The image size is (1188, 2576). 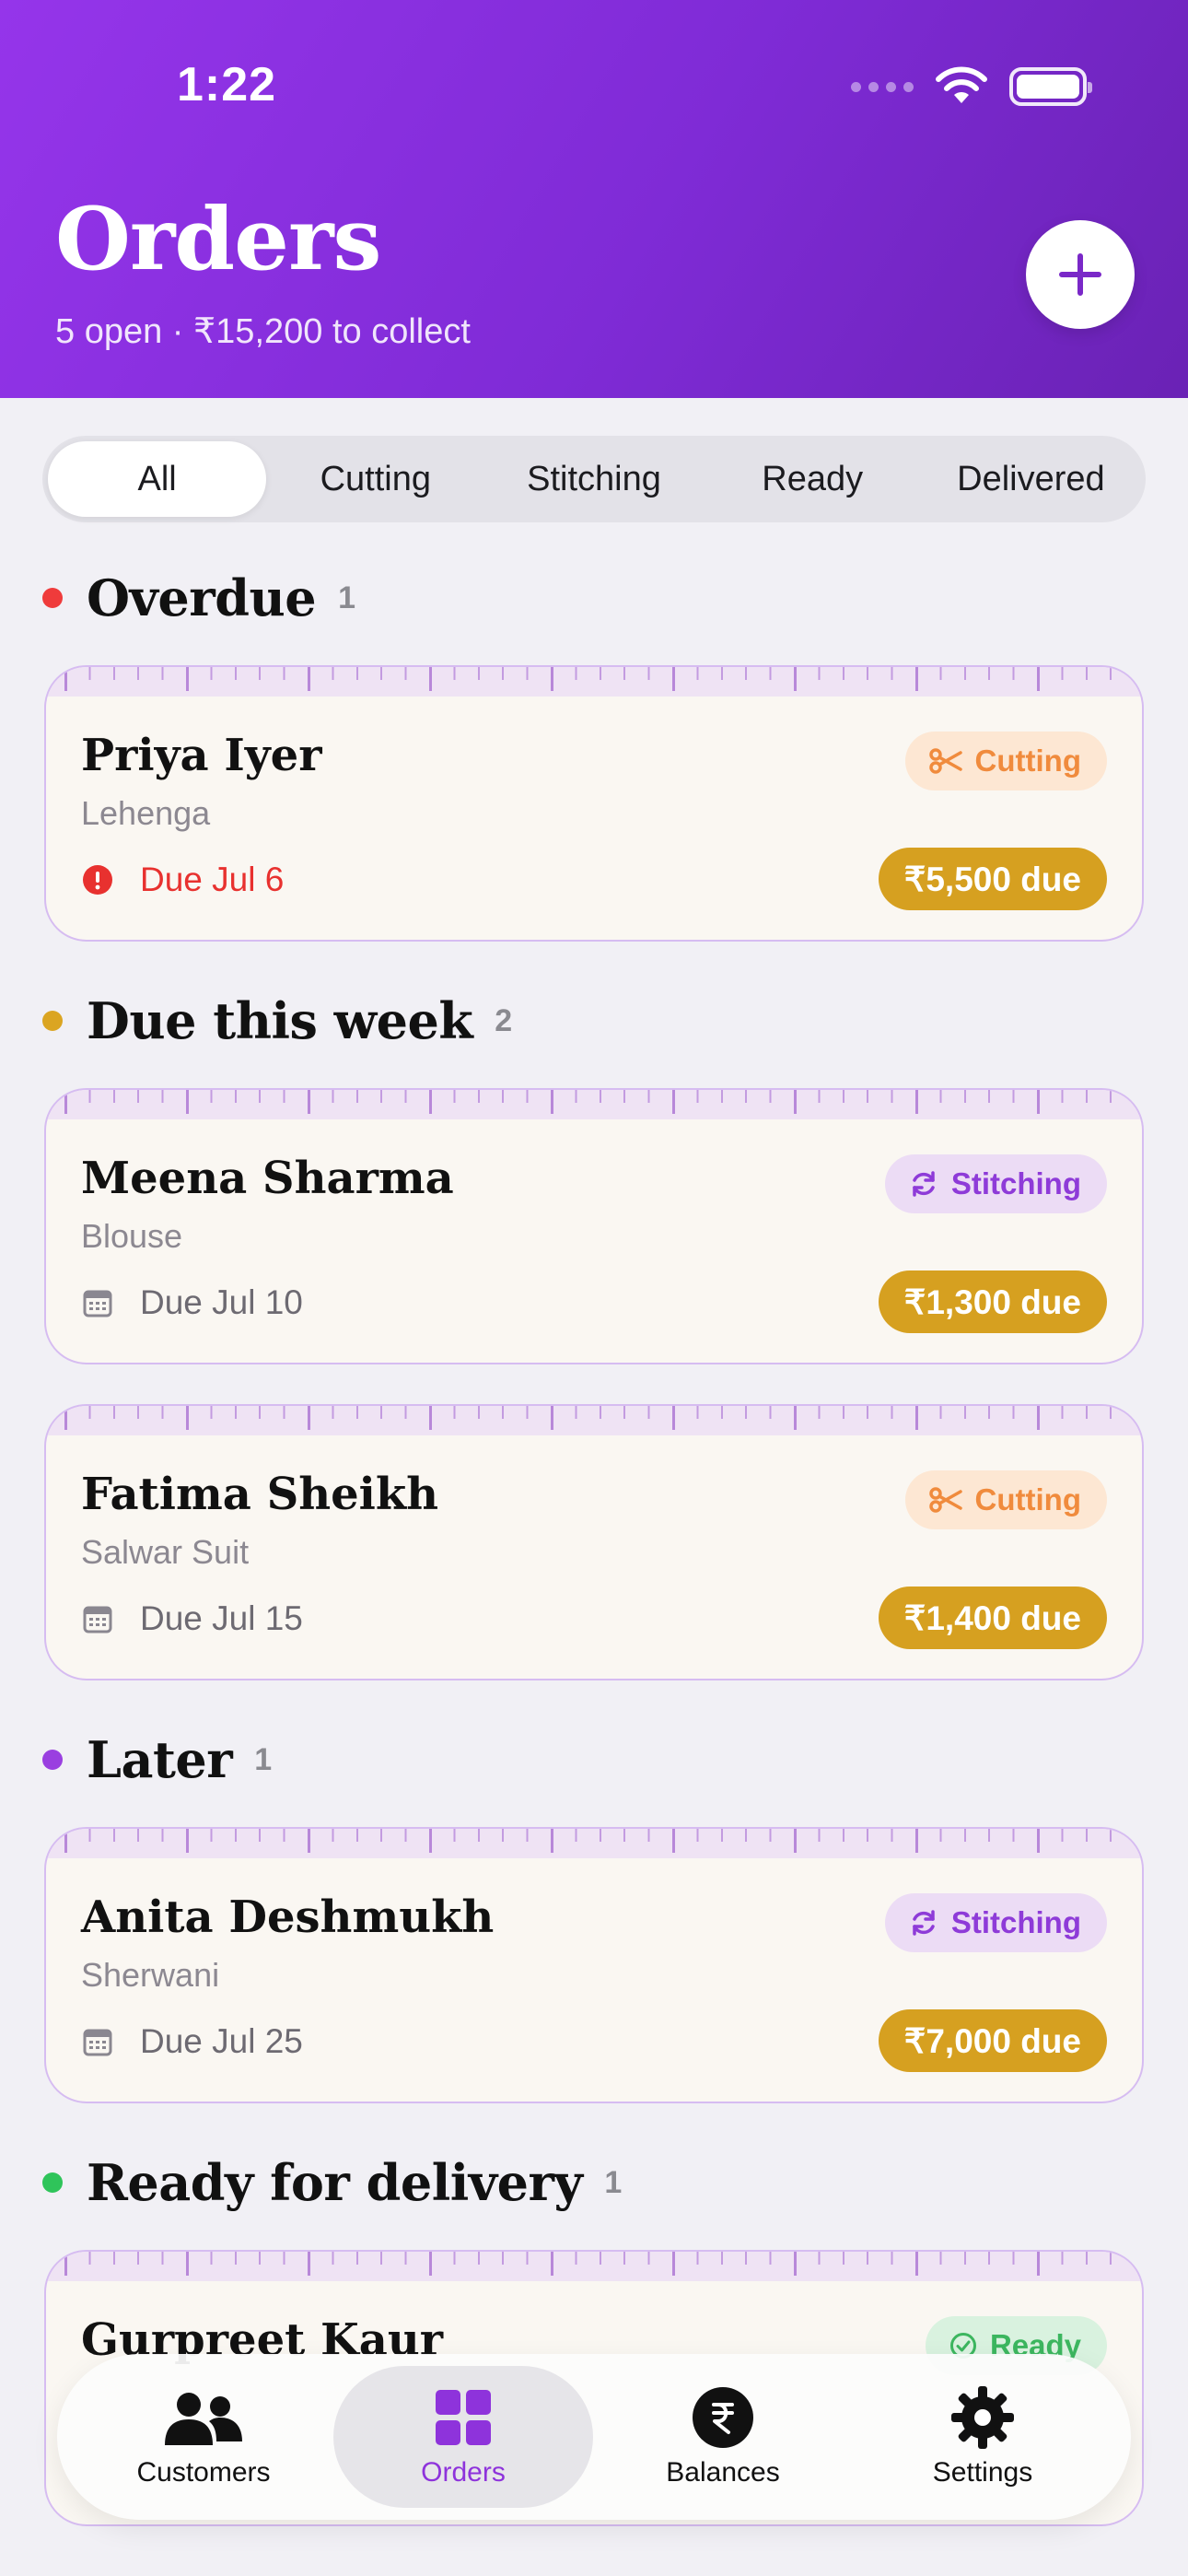 I want to click on nav-label: Balances, so click(x=723, y=2472).